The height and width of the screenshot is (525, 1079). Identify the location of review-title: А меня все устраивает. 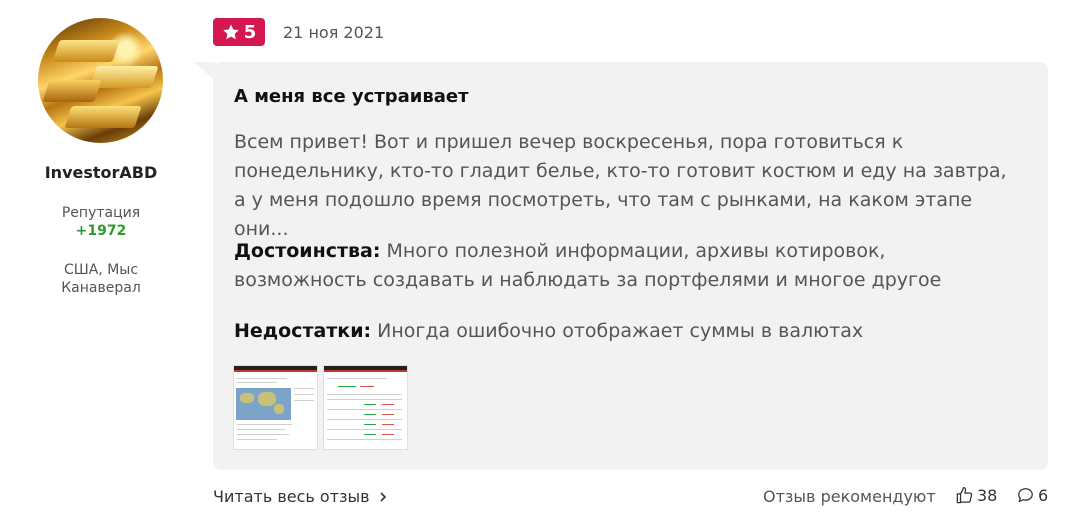
(351, 96).